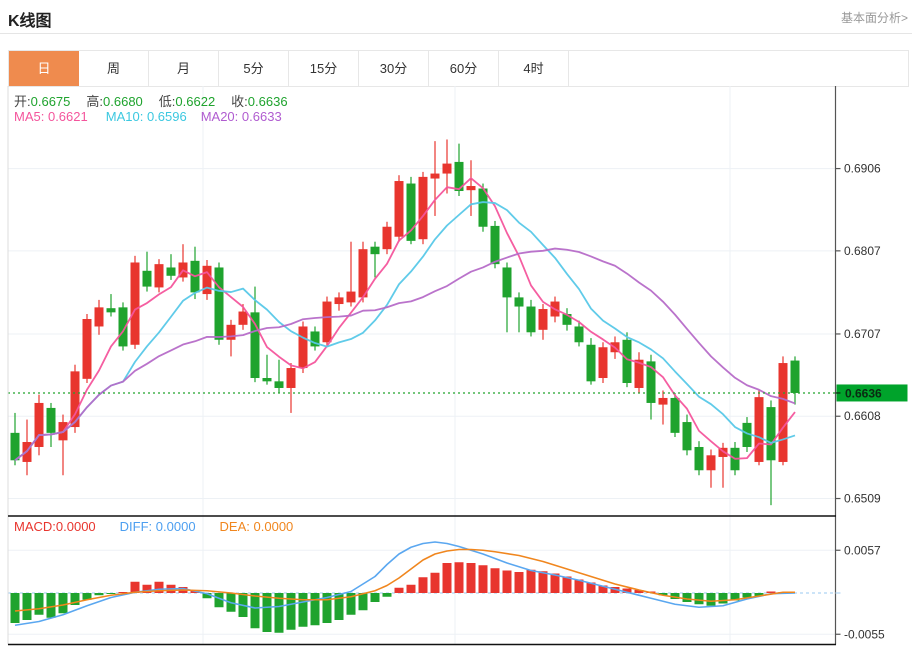 The image size is (912, 653). What do you see at coordinates (50, 101) in the screenshot?
I see `open-value: 0.6675` at bounding box center [50, 101].